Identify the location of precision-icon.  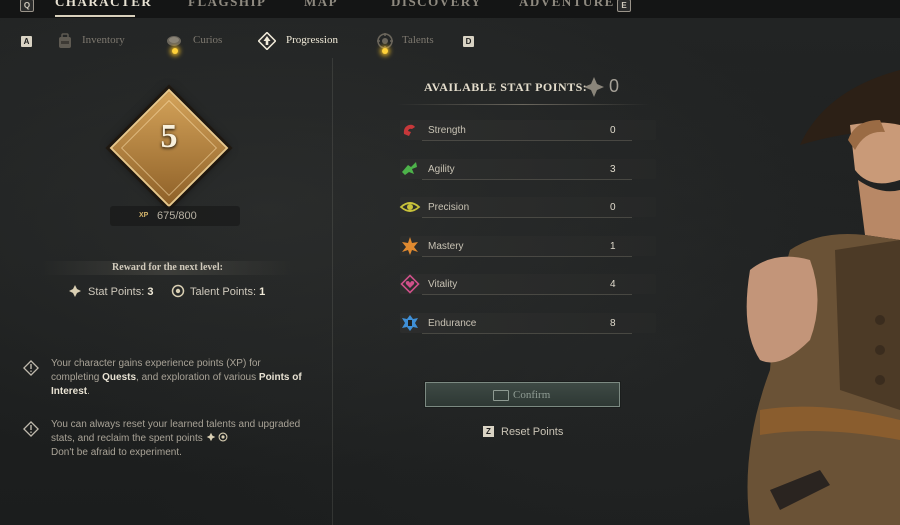
(410, 207).